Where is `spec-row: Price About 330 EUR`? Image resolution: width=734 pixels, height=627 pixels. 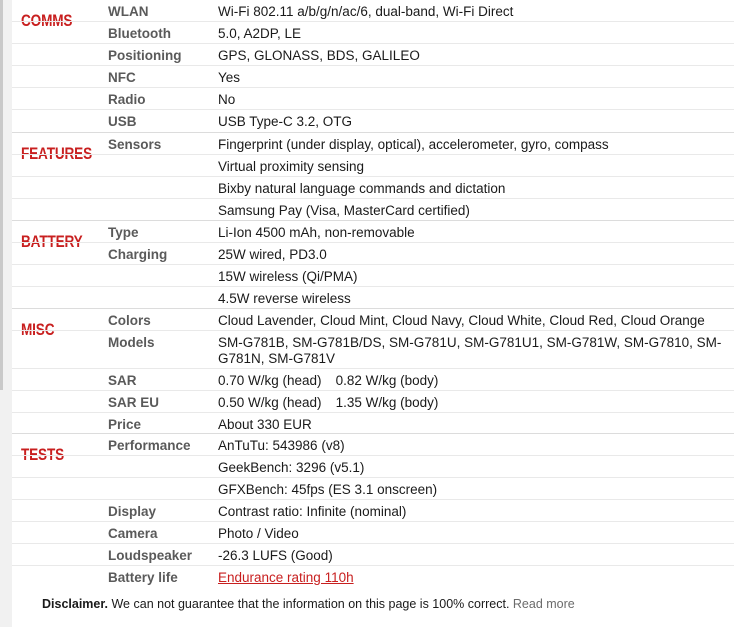 spec-row: Price About 330 EUR is located at coordinates (373, 423).